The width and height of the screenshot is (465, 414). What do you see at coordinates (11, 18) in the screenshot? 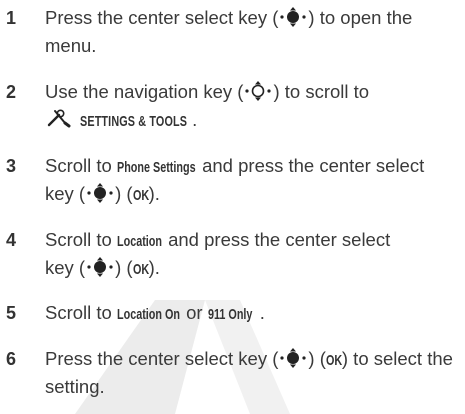
I see `step-number: 1` at bounding box center [11, 18].